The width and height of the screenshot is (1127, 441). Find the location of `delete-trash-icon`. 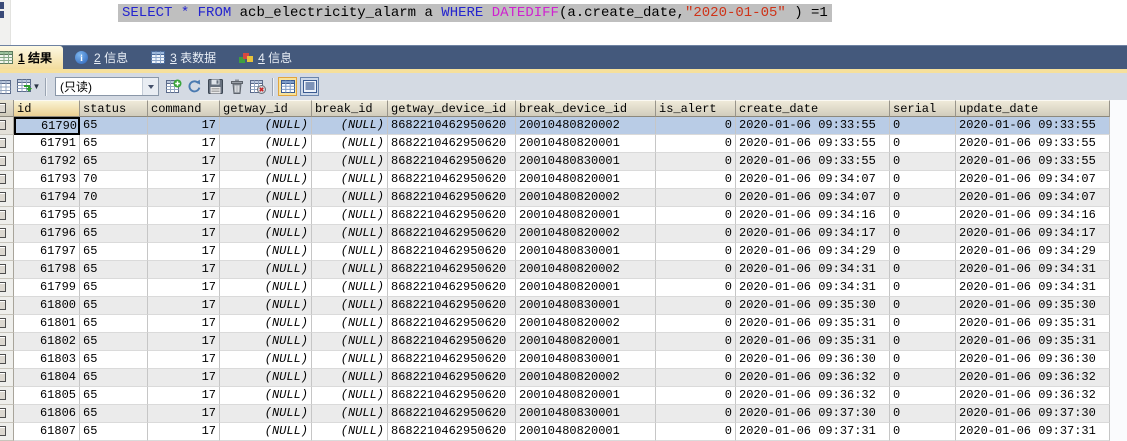

delete-trash-icon is located at coordinates (236, 86).